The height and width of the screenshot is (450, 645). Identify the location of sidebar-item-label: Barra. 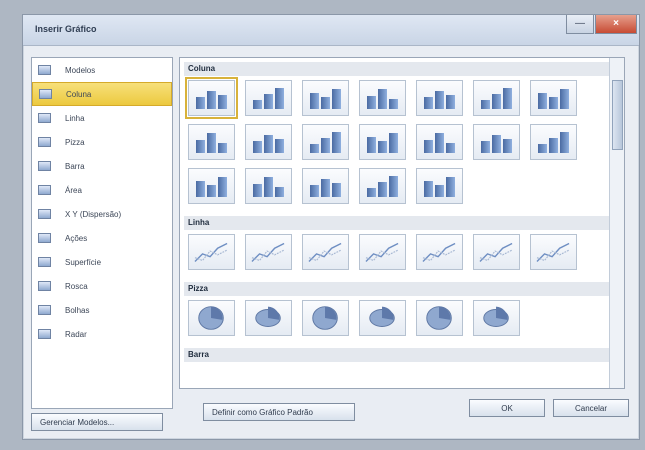
(75, 166).